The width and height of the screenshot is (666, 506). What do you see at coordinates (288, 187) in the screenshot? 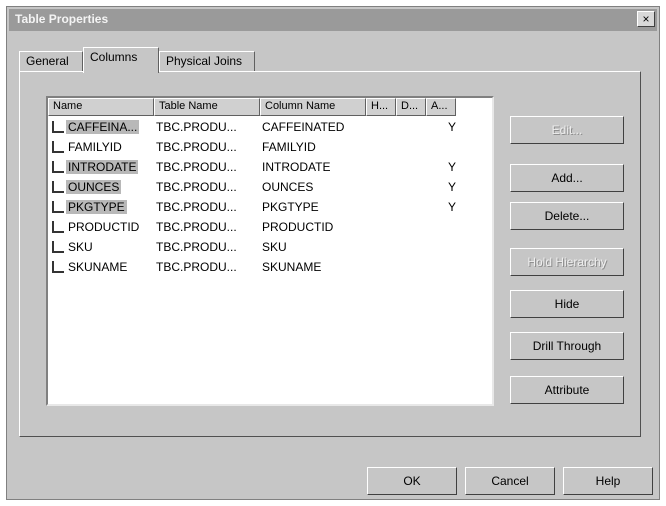
I see `row-column-name: OUNCES` at bounding box center [288, 187].